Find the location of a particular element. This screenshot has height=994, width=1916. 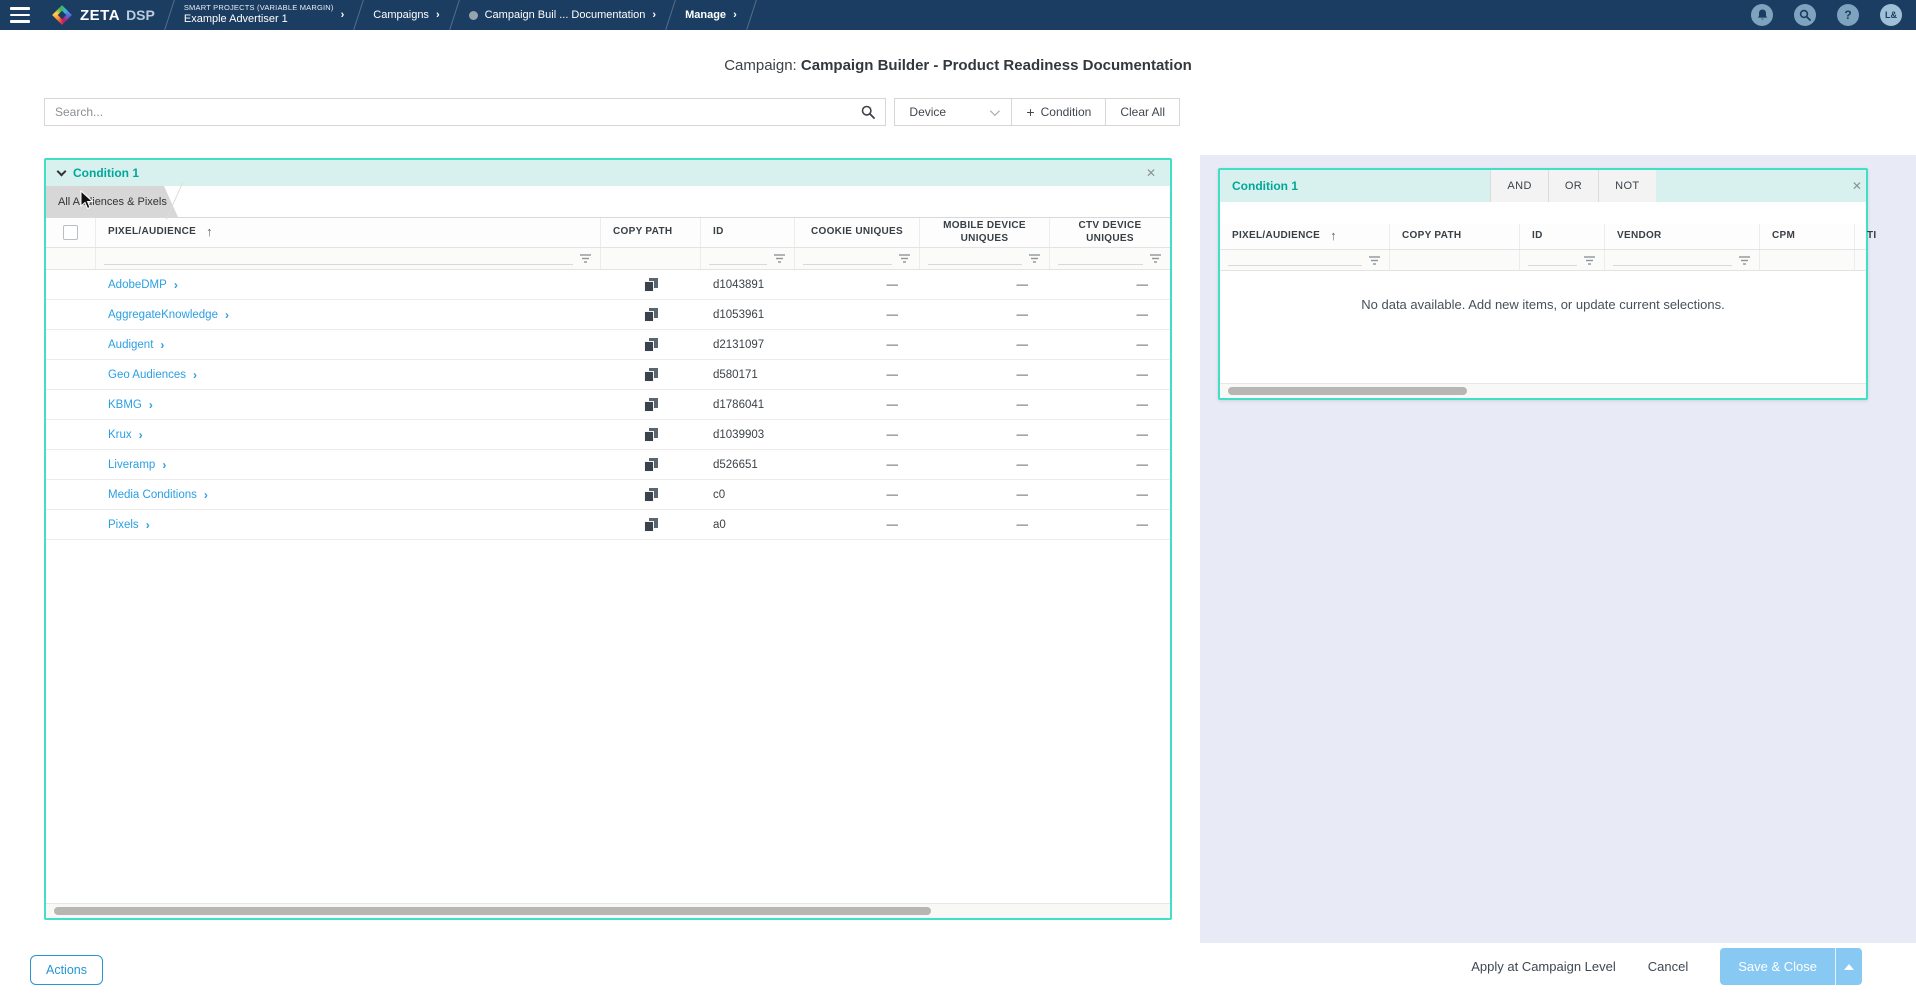

filter-input-cookie-uniques is located at coordinates (847, 259).